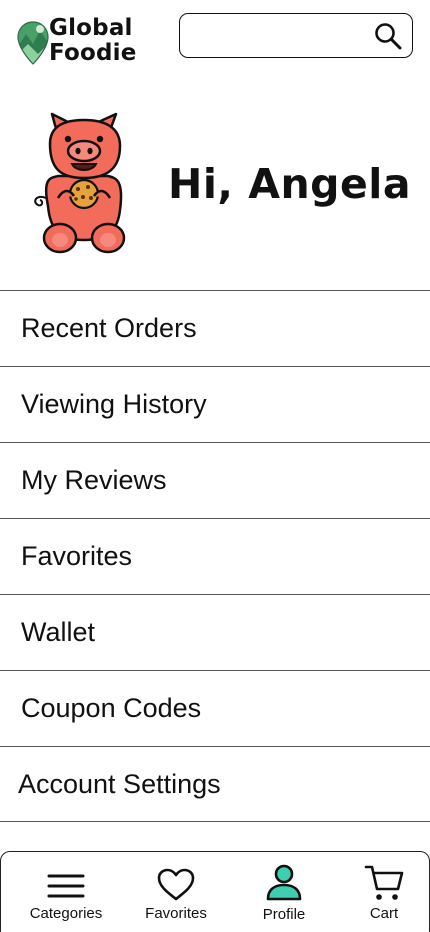 This screenshot has width=430, height=932. Describe the element at coordinates (215, 632) in the screenshot. I see `menu-item-wallet: Wallet` at that location.